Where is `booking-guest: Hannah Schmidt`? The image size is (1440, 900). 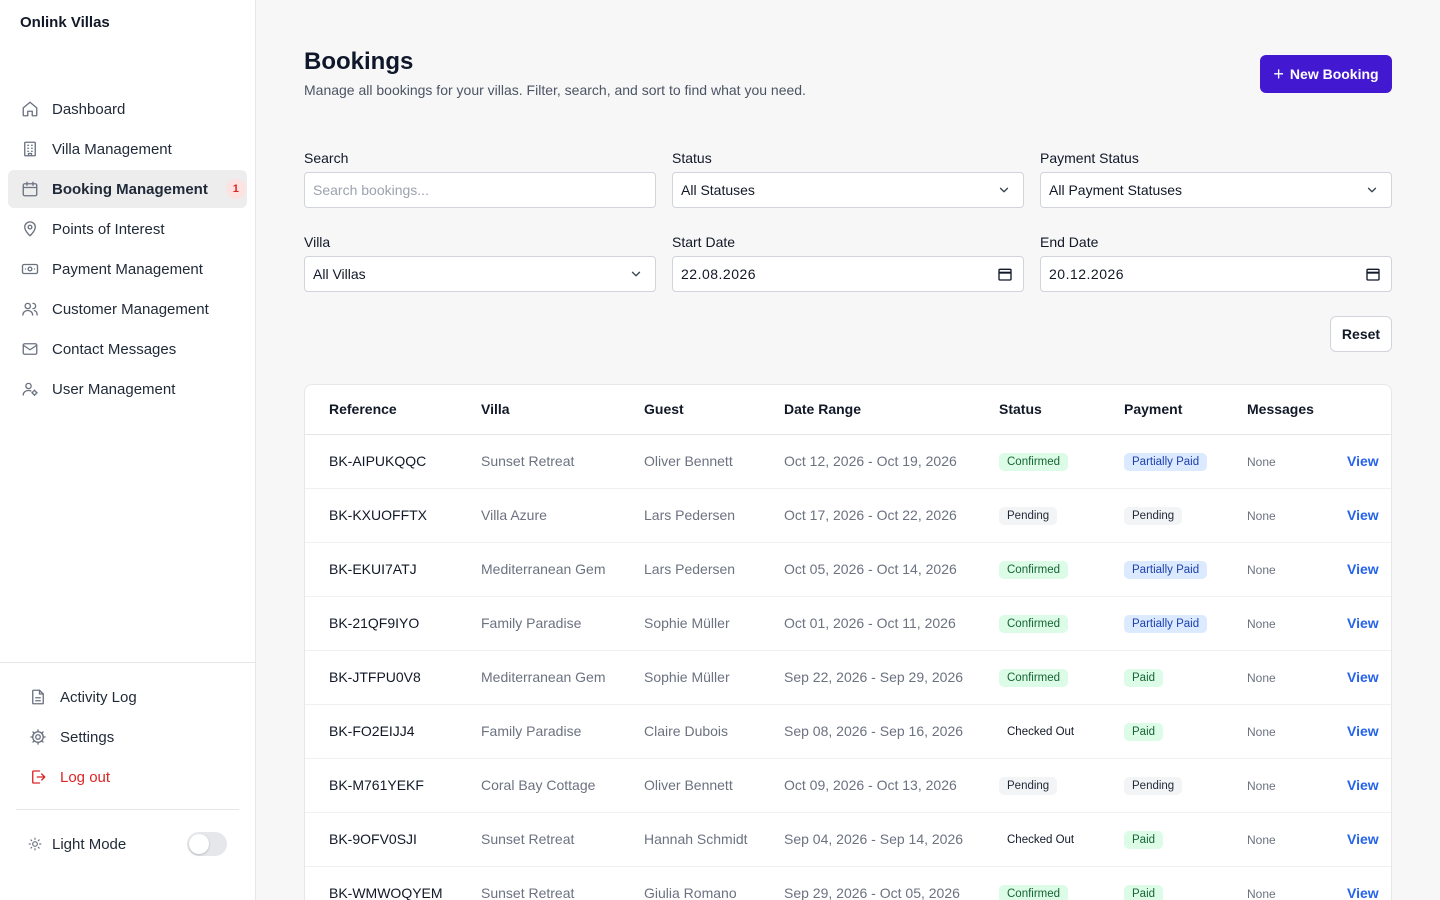
booking-guest: Hannah Schmidt is located at coordinates (714, 839).